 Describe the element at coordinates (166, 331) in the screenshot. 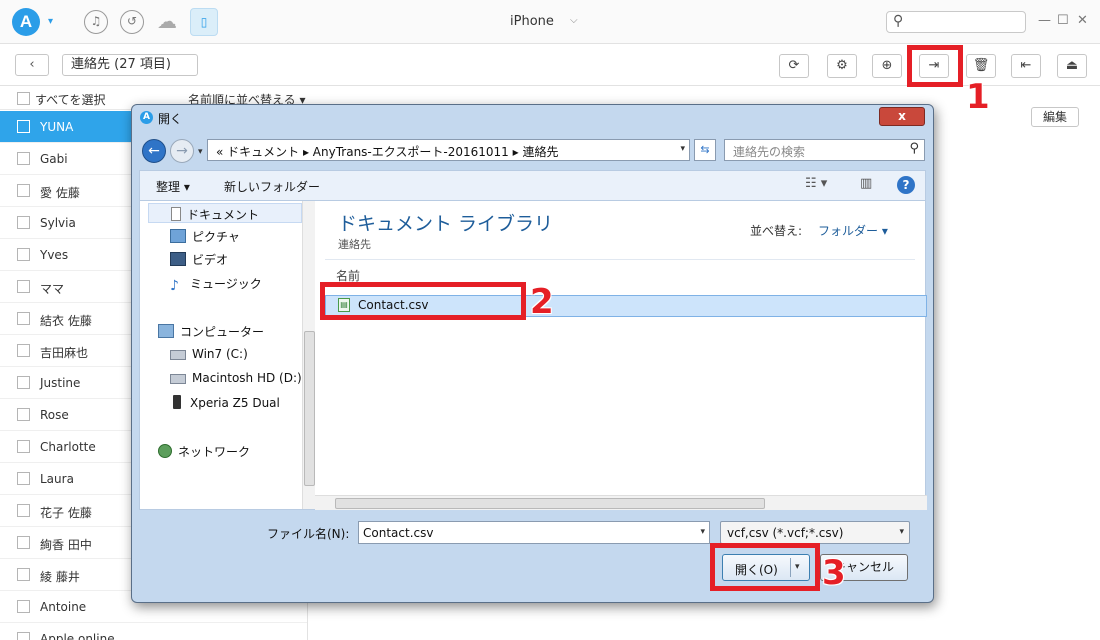

I see `computer-icon` at that location.